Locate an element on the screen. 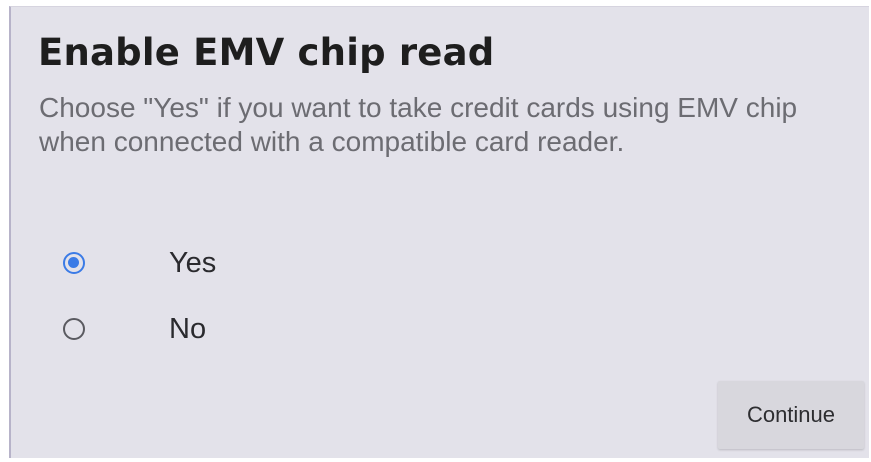  radio-checked-icon is located at coordinates (74, 263).